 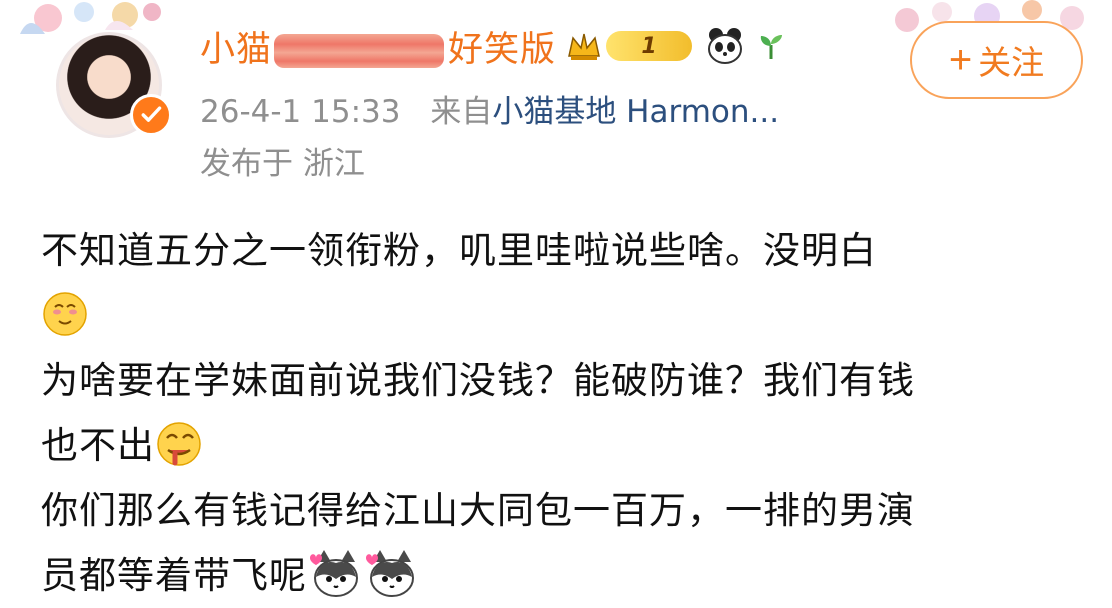 I want to click on username: 小猫 好笑版, so click(x=378, y=46).